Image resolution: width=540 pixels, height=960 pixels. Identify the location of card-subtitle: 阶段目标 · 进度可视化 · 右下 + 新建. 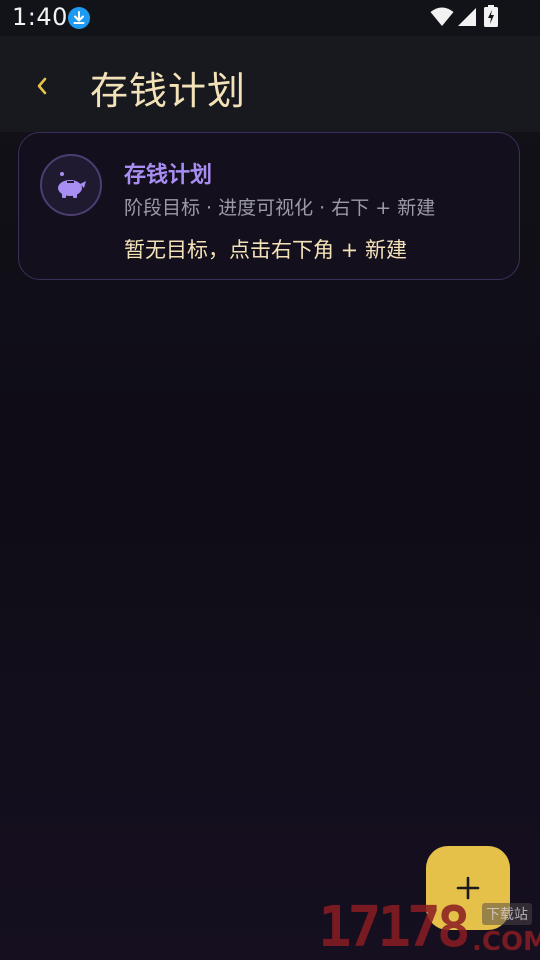
(280, 208).